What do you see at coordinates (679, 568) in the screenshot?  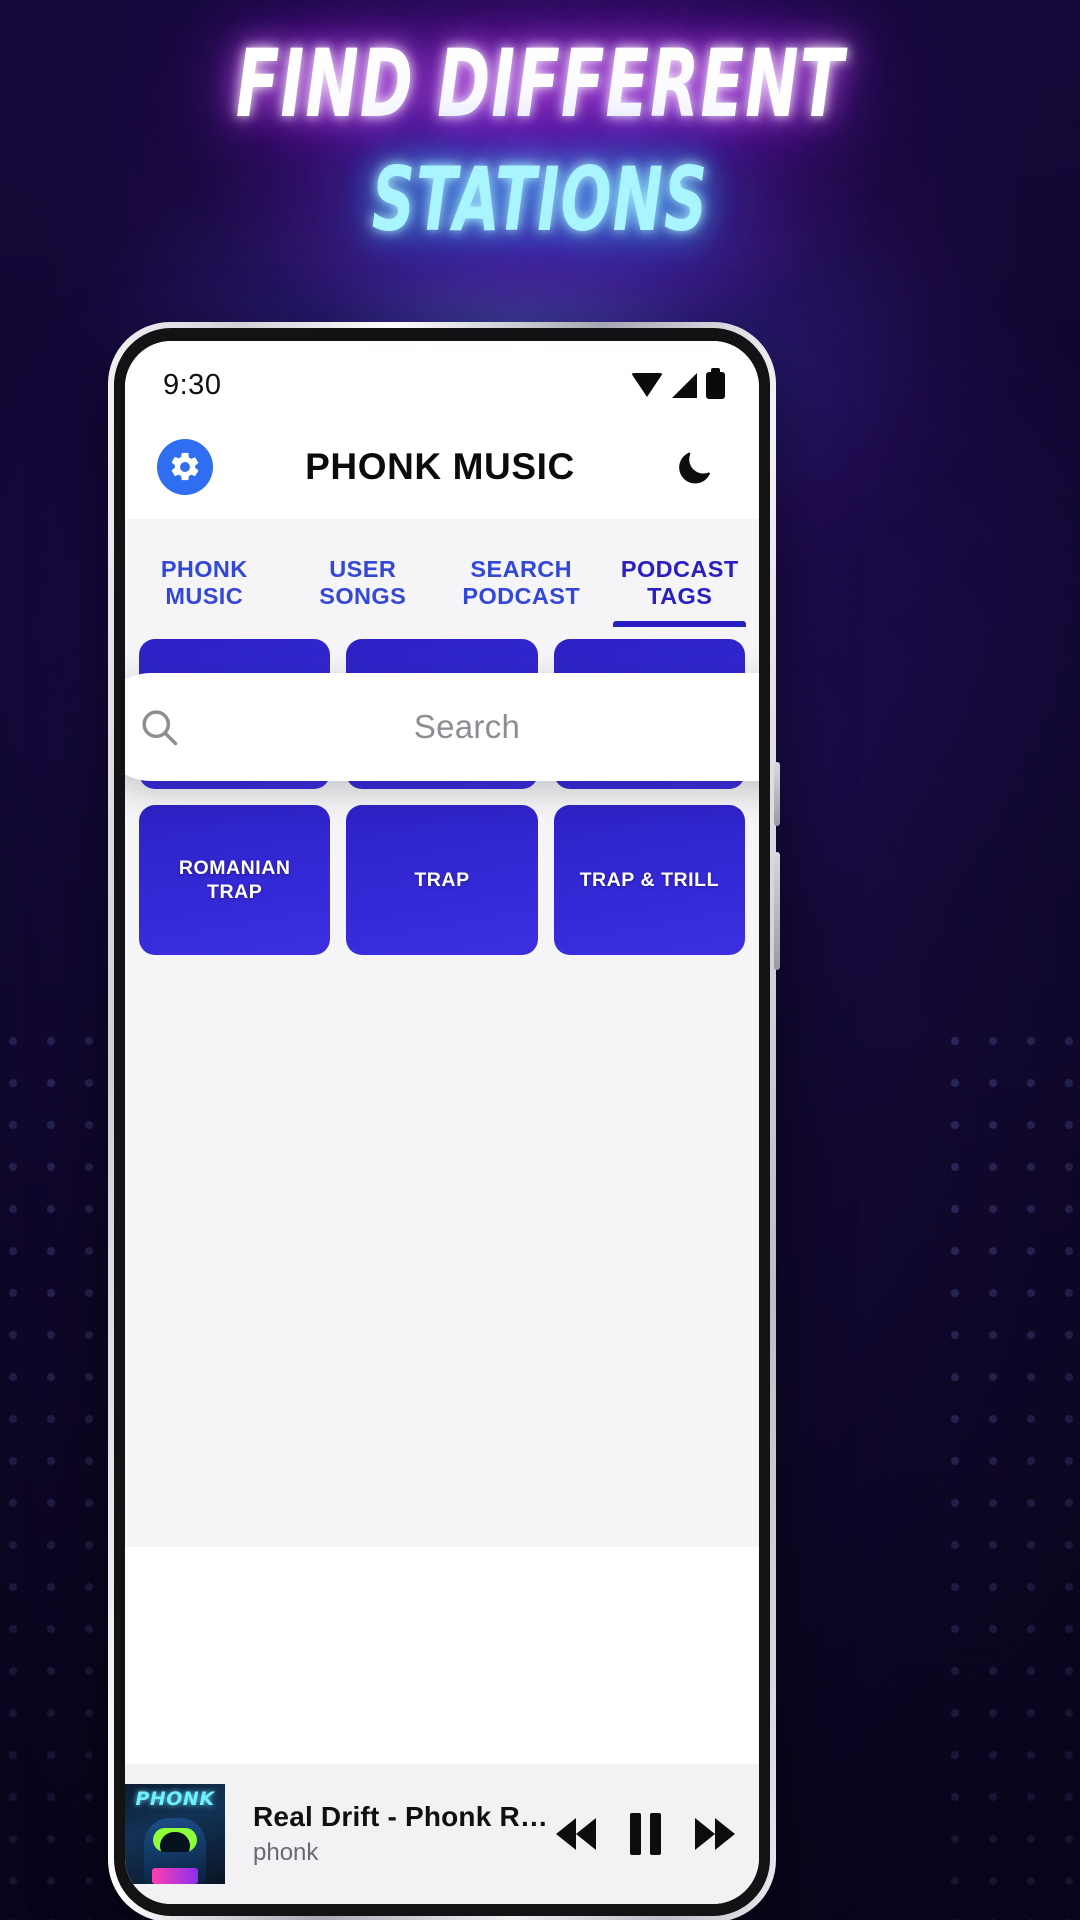 I see `tab-label-line1: PODCAST` at bounding box center [679, 568].